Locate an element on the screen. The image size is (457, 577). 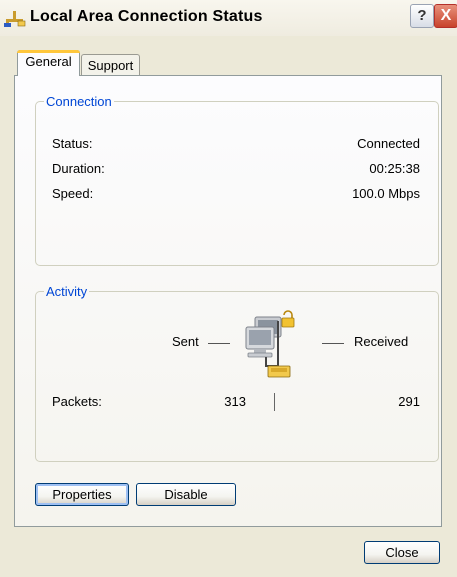
packets-divider is located at coordinates (274, 402).